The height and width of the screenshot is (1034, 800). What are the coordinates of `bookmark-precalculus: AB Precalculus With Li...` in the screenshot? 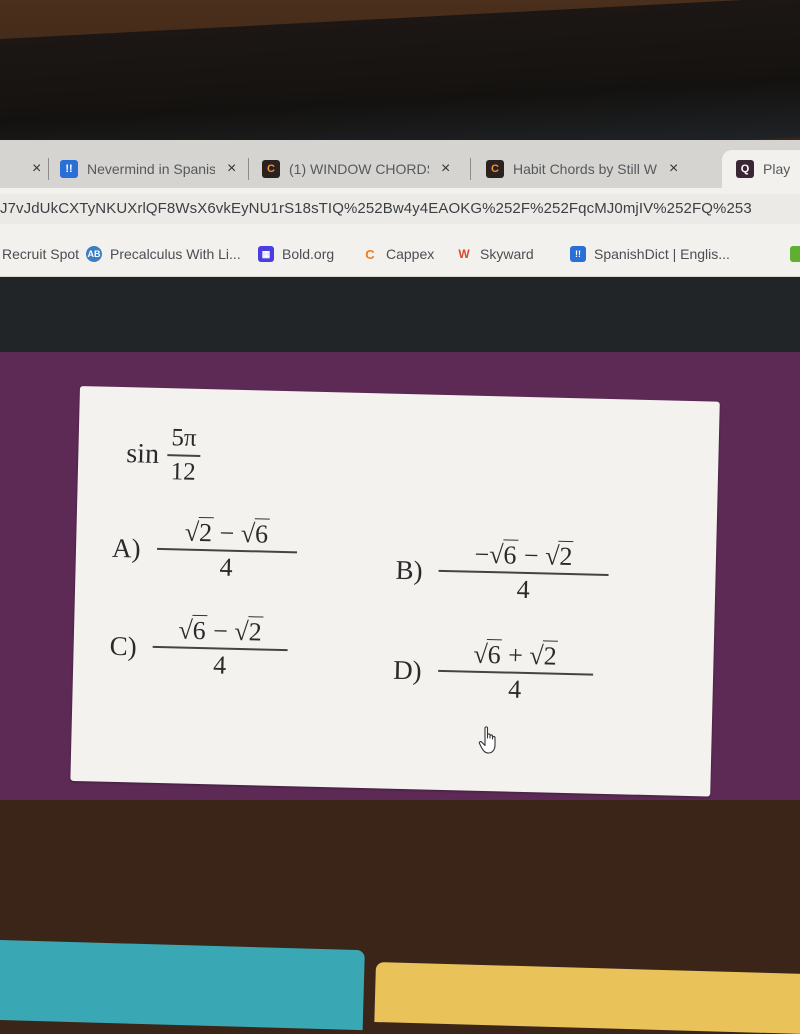 It's located at (163, 254).